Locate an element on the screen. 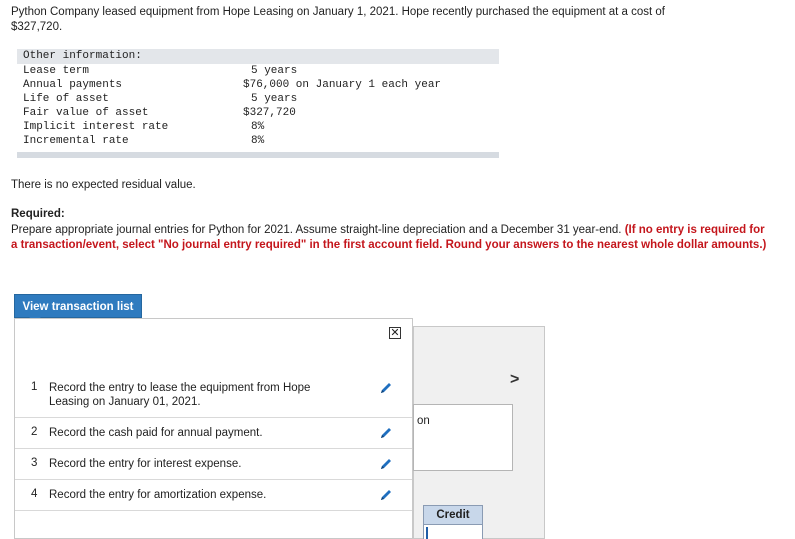 The image size is (795, 539). transaction-number: 1 is located at coordinates (34, 387).